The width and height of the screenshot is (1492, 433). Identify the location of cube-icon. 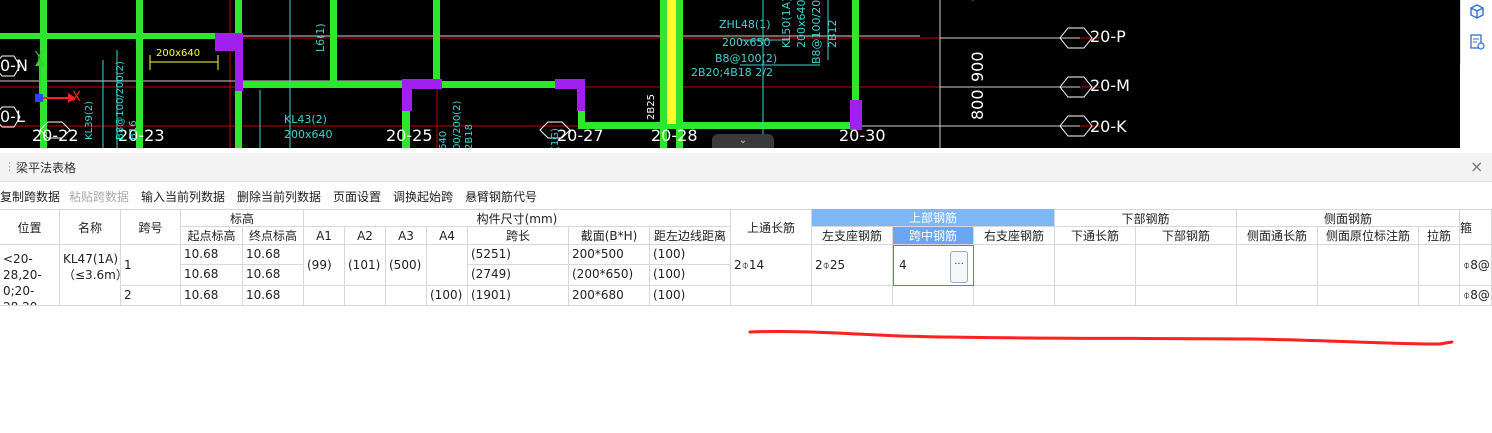
(1477, 12).